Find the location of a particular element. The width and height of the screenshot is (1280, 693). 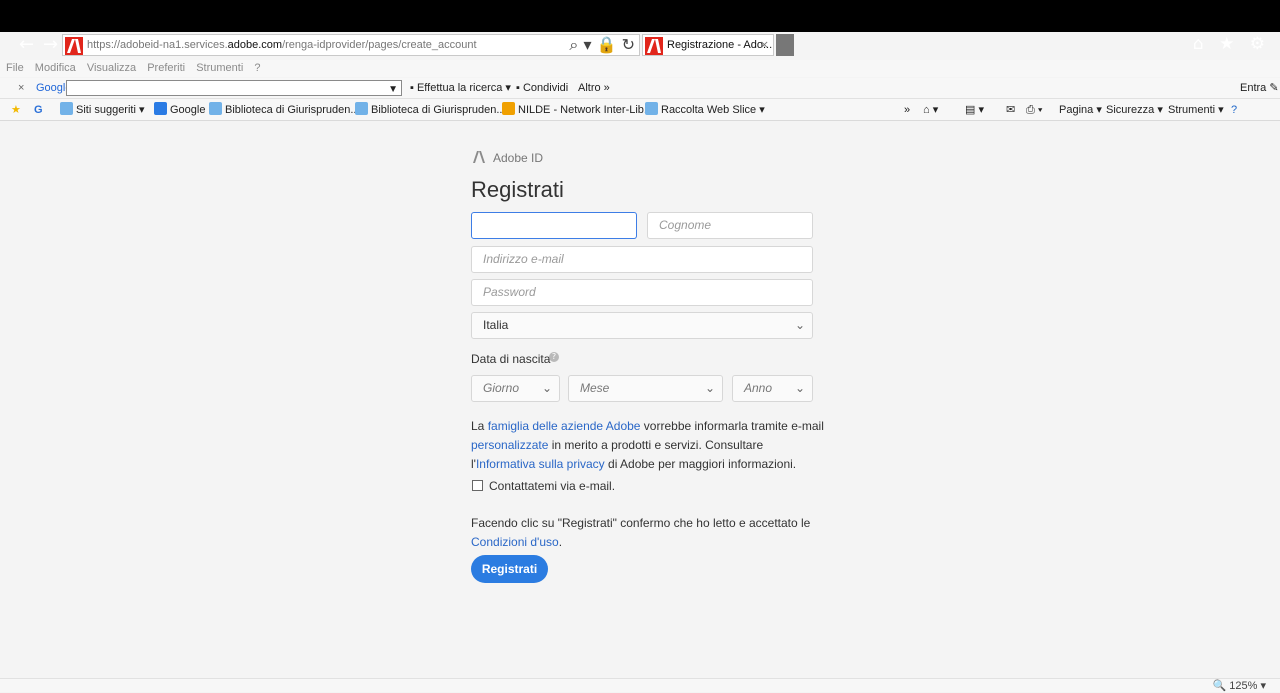

security-menu: Sicurezza ▾ is located at coordinates (1134, 110).